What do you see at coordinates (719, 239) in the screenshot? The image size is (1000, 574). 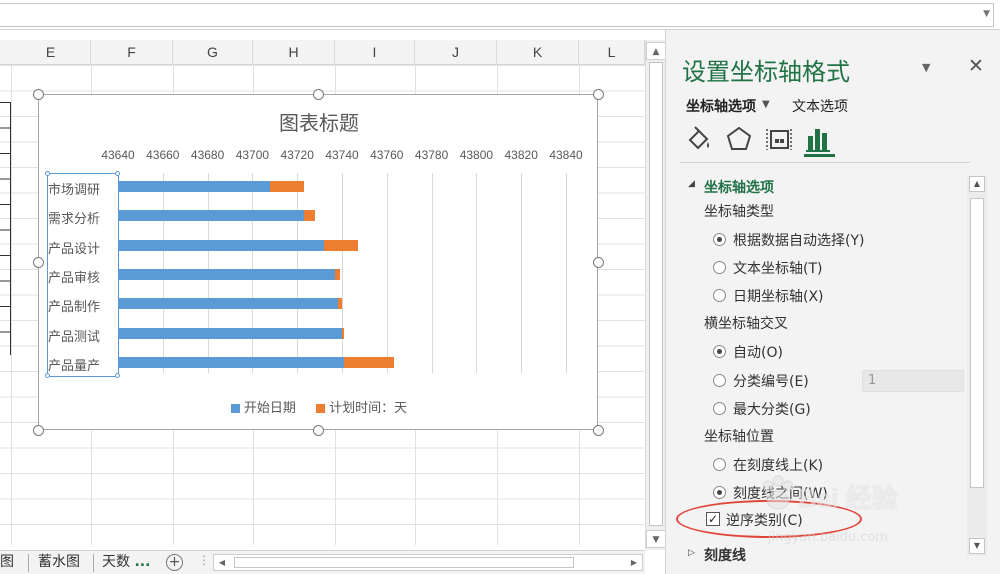 I see `radio-auto-select` at bounding box center [719, 239].